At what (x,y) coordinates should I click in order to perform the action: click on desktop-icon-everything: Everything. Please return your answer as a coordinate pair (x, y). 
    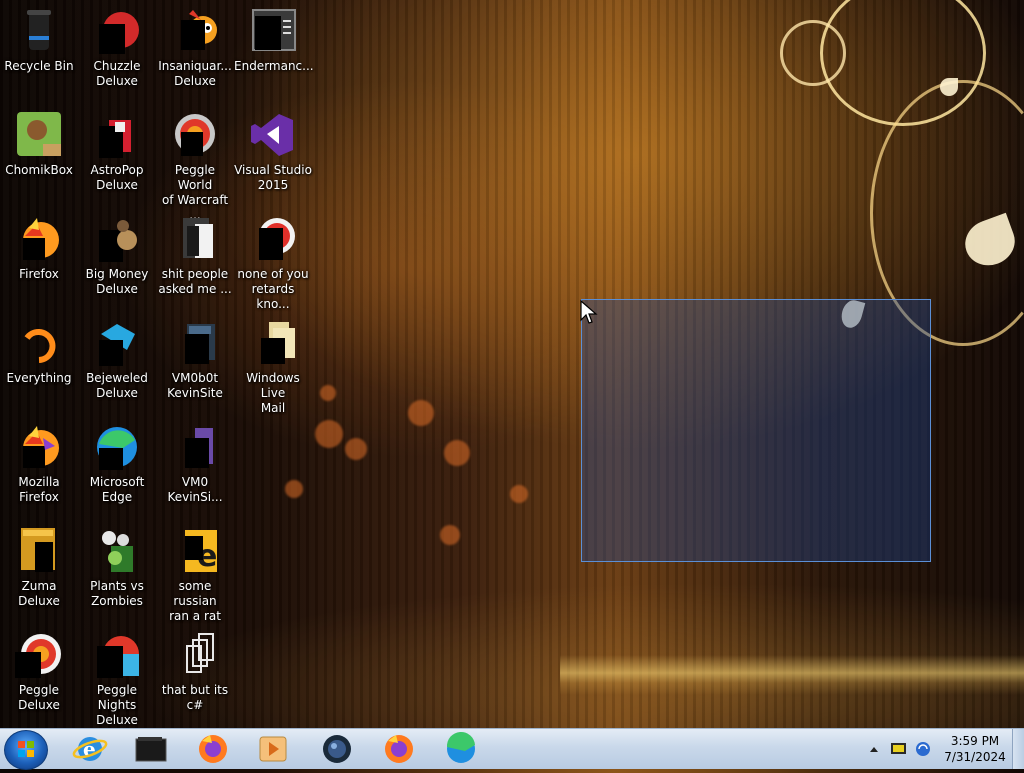
    Looking at the image, I should click on (39, 353).